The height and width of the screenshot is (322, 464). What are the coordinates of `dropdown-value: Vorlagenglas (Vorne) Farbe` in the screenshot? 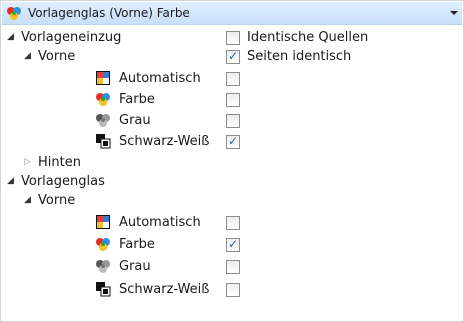 It's located at (109, 13).